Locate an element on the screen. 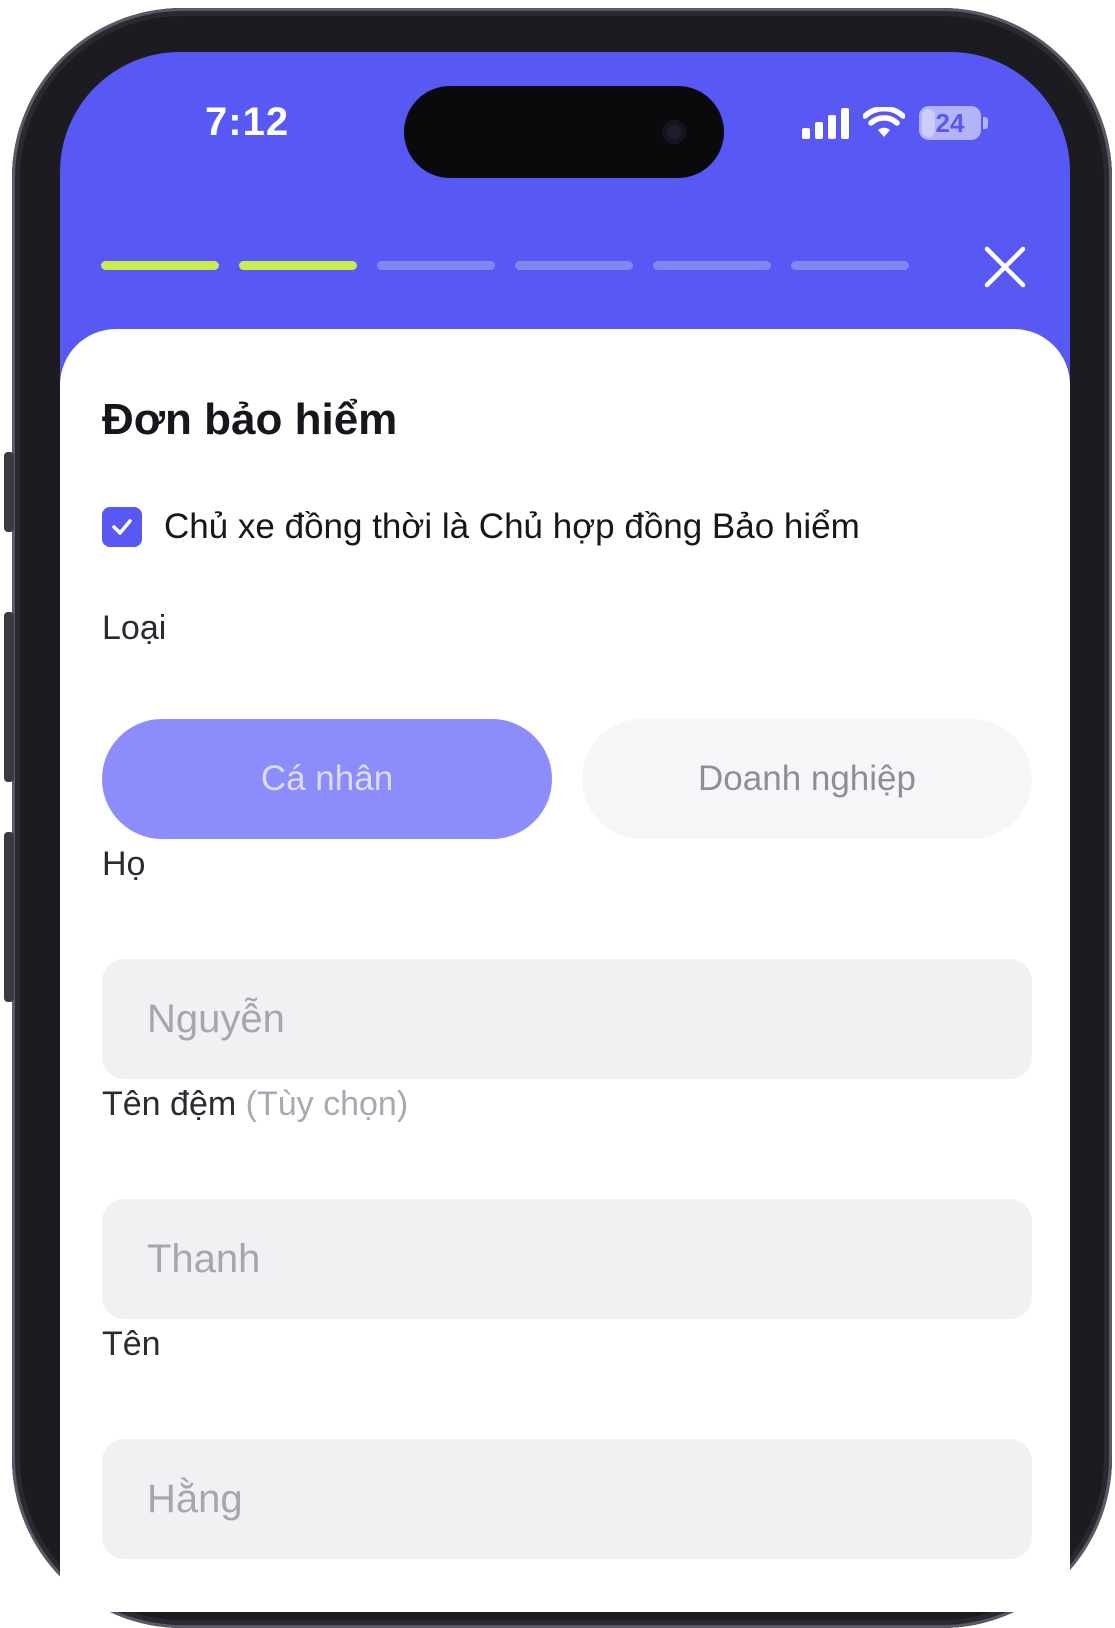 The width and height of the screenshot is (1115, 1628). last-name-placeholder: Nguyễn is located at coordinates (216, 1018).